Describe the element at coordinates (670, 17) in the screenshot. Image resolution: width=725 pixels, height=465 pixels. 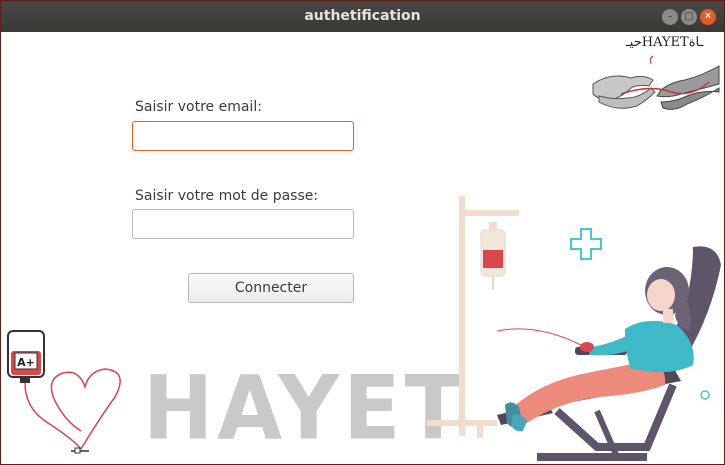
I see `minimize-button: –` at that location.